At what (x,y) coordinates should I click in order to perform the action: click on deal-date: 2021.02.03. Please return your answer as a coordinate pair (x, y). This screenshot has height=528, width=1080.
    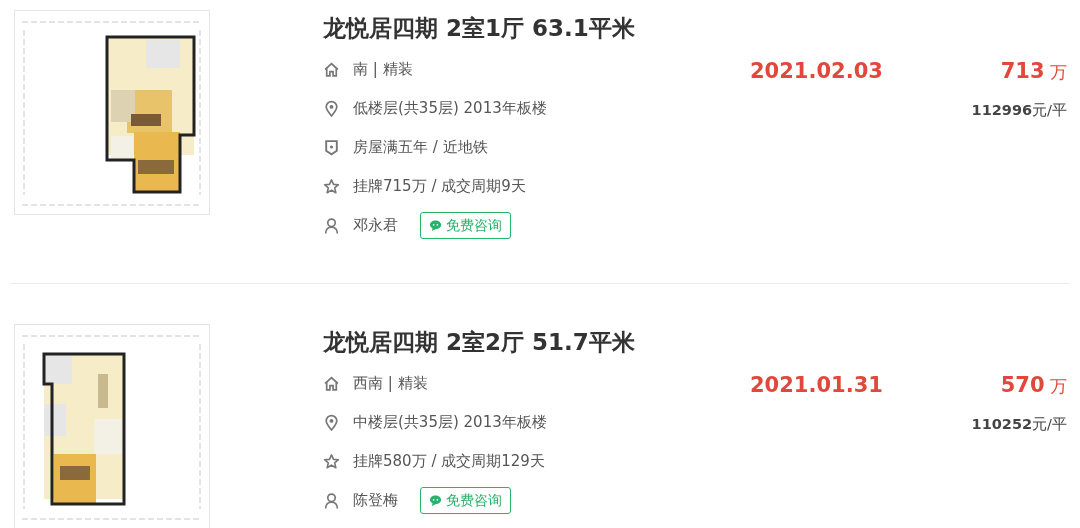
    Looking at the image, I should click on (816, 71).